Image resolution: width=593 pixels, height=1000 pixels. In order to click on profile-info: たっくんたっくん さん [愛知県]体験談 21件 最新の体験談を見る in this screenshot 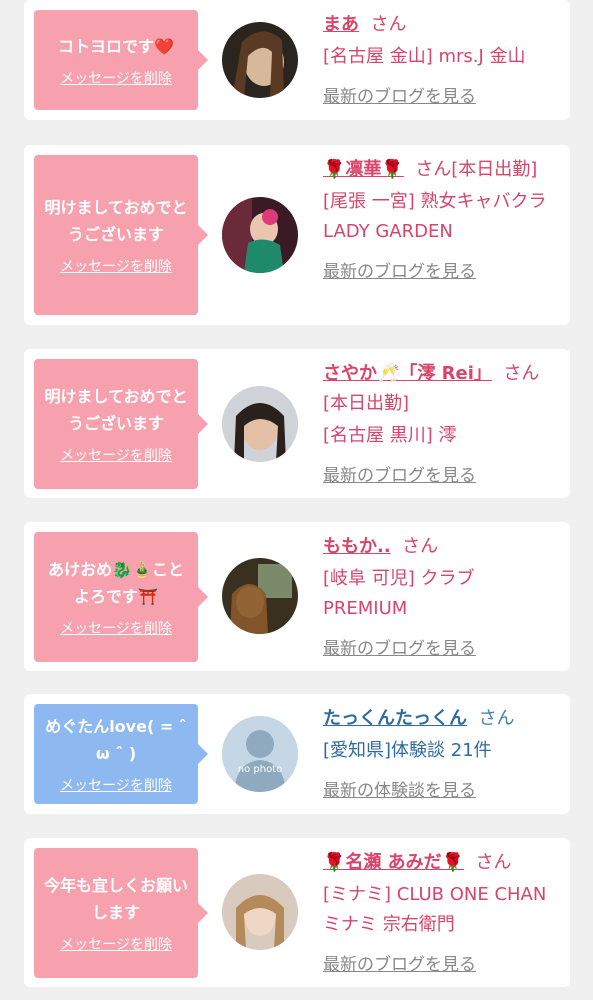, I will do `click(441, 755)`.